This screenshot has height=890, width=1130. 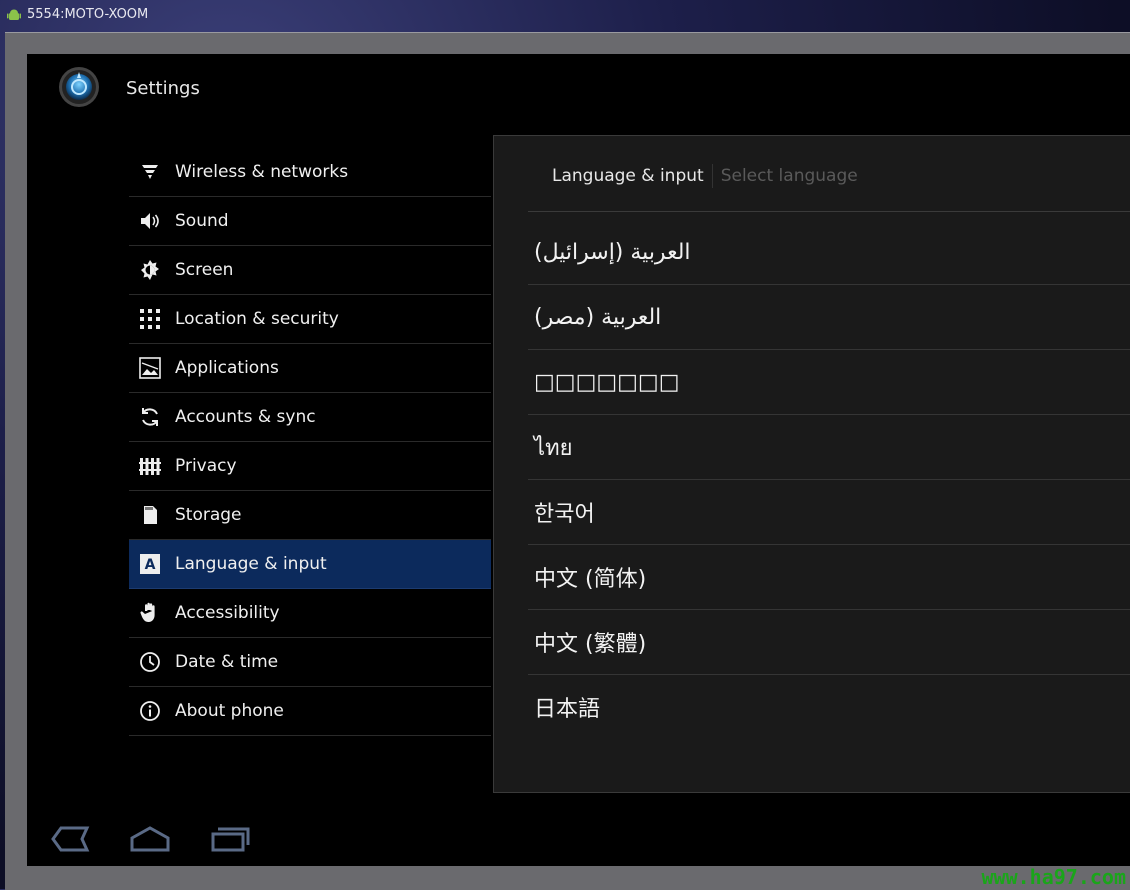 I want to click on language-item: ไทย, so click(x=829, y=447).